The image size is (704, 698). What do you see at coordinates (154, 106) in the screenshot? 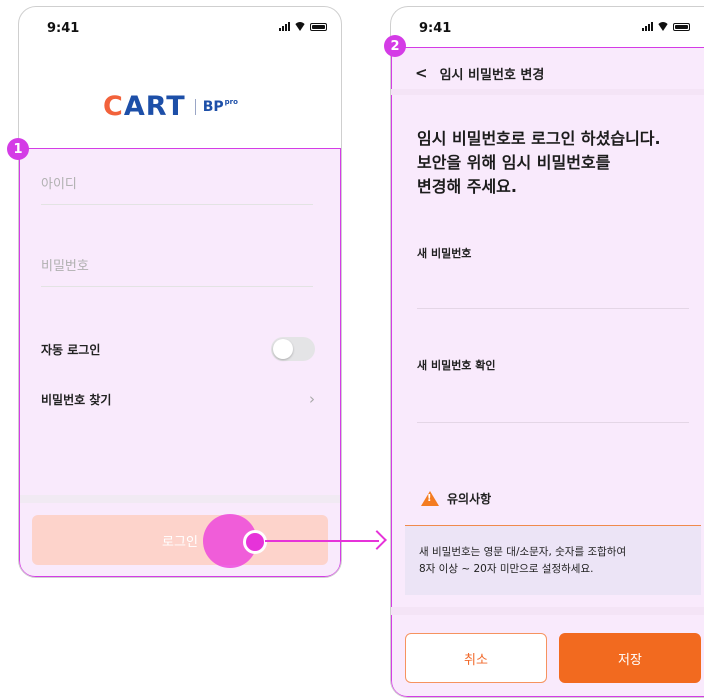
I see `logo-art: ART` at bounding box center [154, 106].